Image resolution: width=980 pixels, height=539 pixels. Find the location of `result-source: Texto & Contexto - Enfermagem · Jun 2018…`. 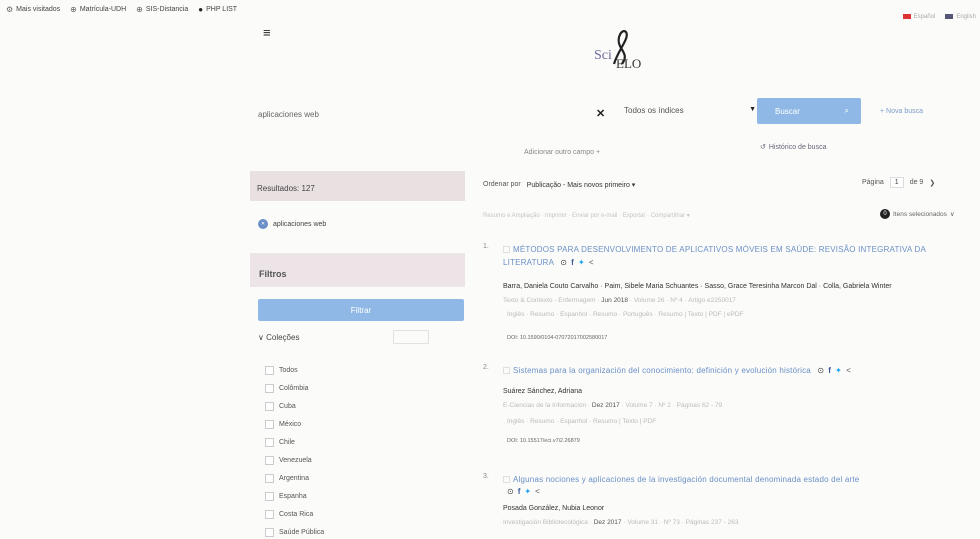

result-source: Texto & Contexto - Enfermagem · Jun 2018… is located at coordinates (619, 300).